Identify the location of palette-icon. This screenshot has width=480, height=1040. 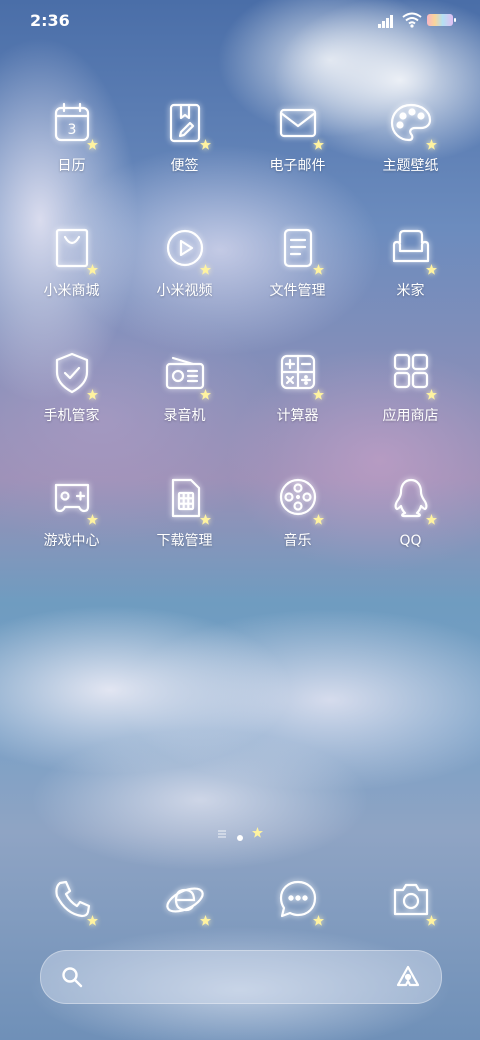
(411, 124).